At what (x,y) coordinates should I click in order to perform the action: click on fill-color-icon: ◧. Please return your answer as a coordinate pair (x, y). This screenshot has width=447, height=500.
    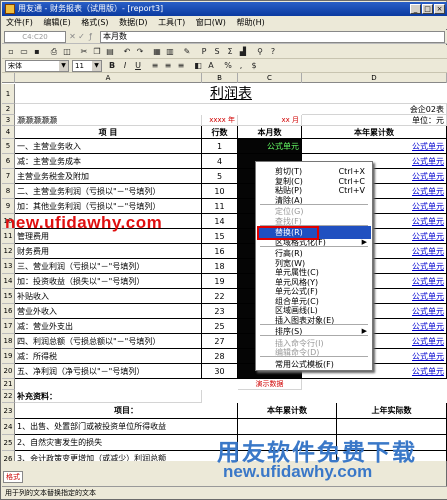
    Looking at the image, I should click on (198, 66).